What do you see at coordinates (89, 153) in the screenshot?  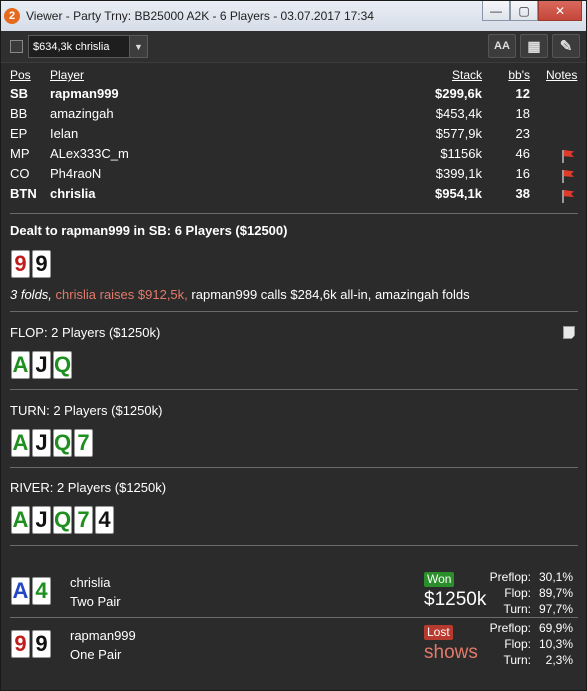 I see `player-name: ALex333C_m` at bounding box center [89, 153].